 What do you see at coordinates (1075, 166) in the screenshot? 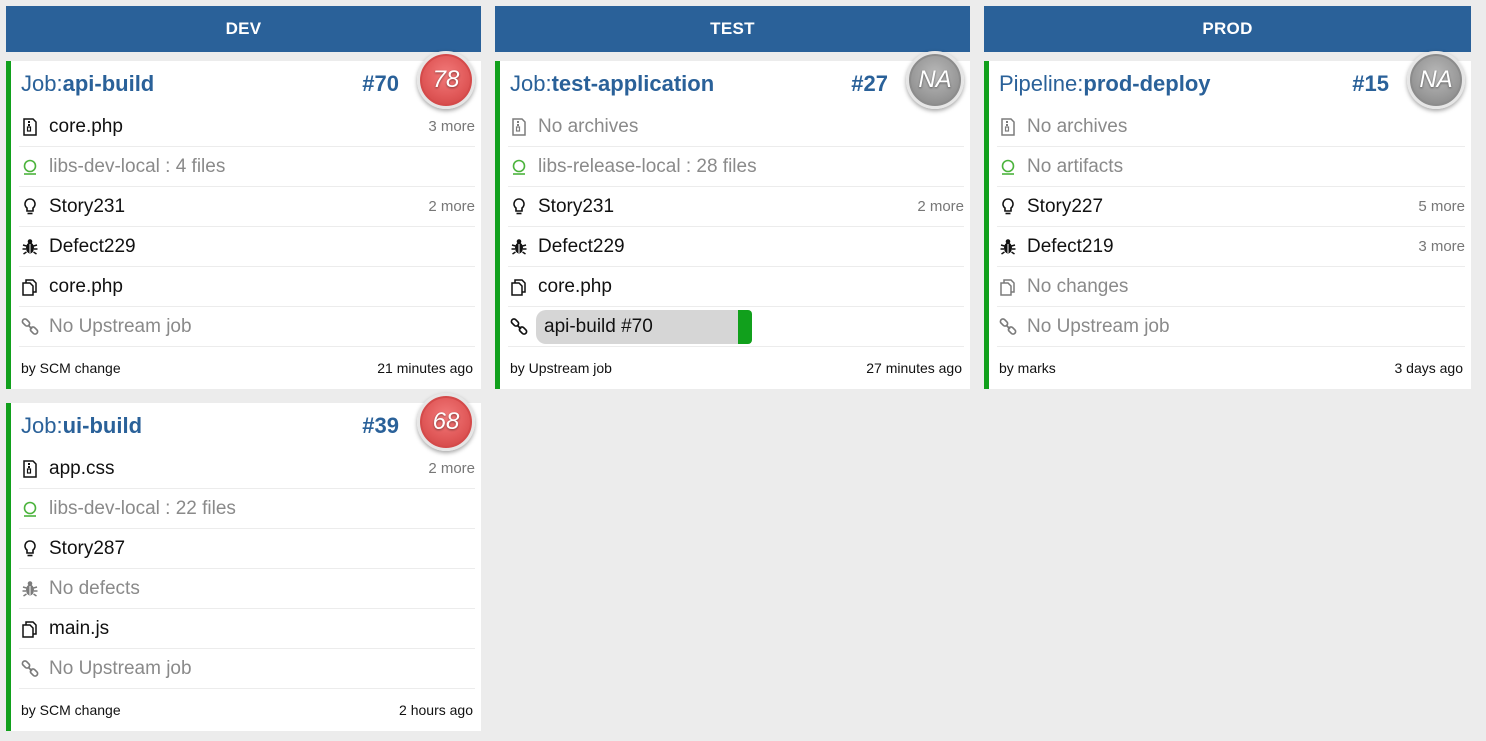
I see `row-text: No artifacts` at bounding box center [1075, 166].